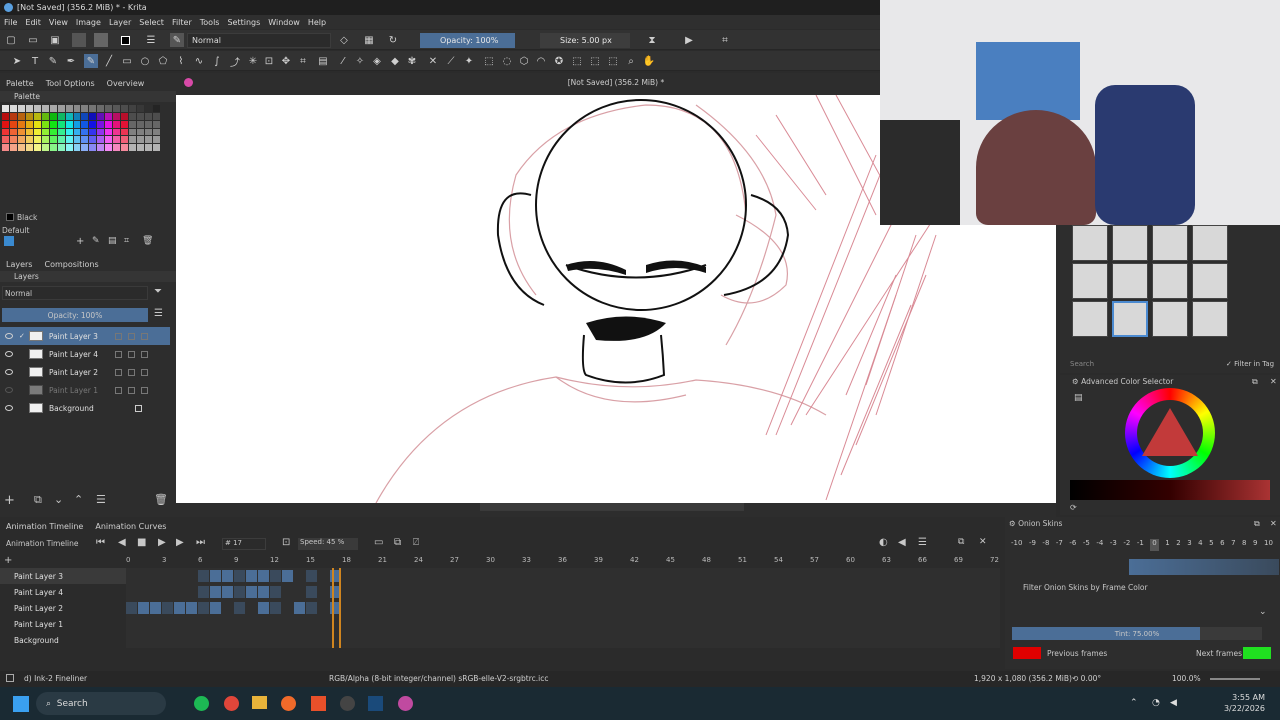  I want to click on palette-name: Default, so click(15, 230).